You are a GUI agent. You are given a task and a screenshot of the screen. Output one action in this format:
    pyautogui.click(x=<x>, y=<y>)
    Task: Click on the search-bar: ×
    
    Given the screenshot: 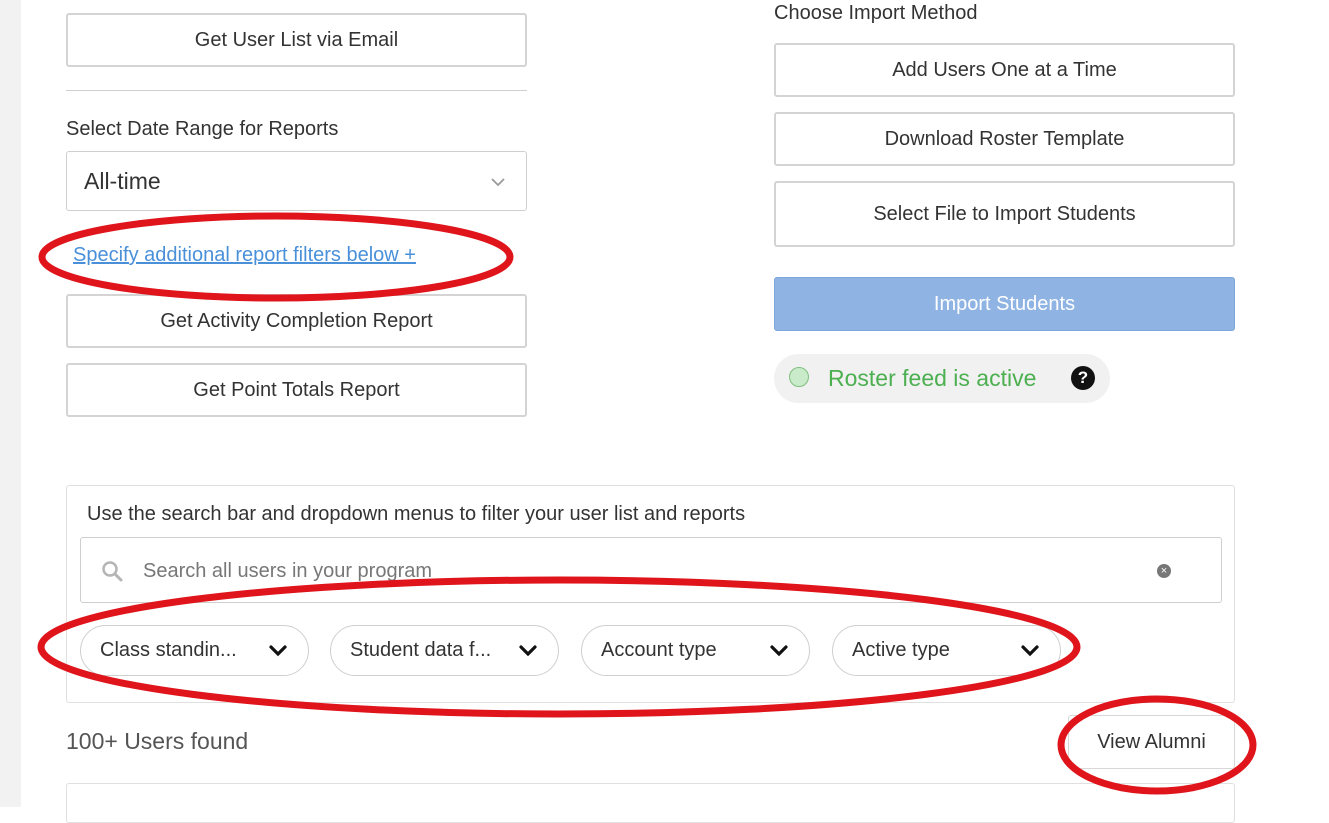 What is the action you would take?
    pyautogui.click(x=651, y=570)
    